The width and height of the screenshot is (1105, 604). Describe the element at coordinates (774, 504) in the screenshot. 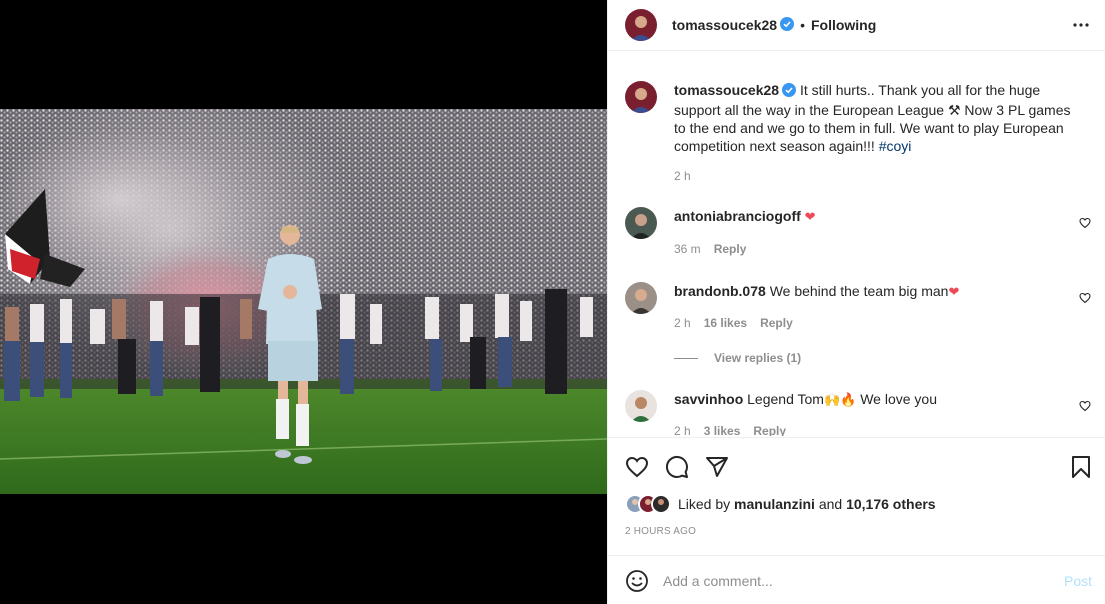

I see `liker-username: manulanzini` at that location.